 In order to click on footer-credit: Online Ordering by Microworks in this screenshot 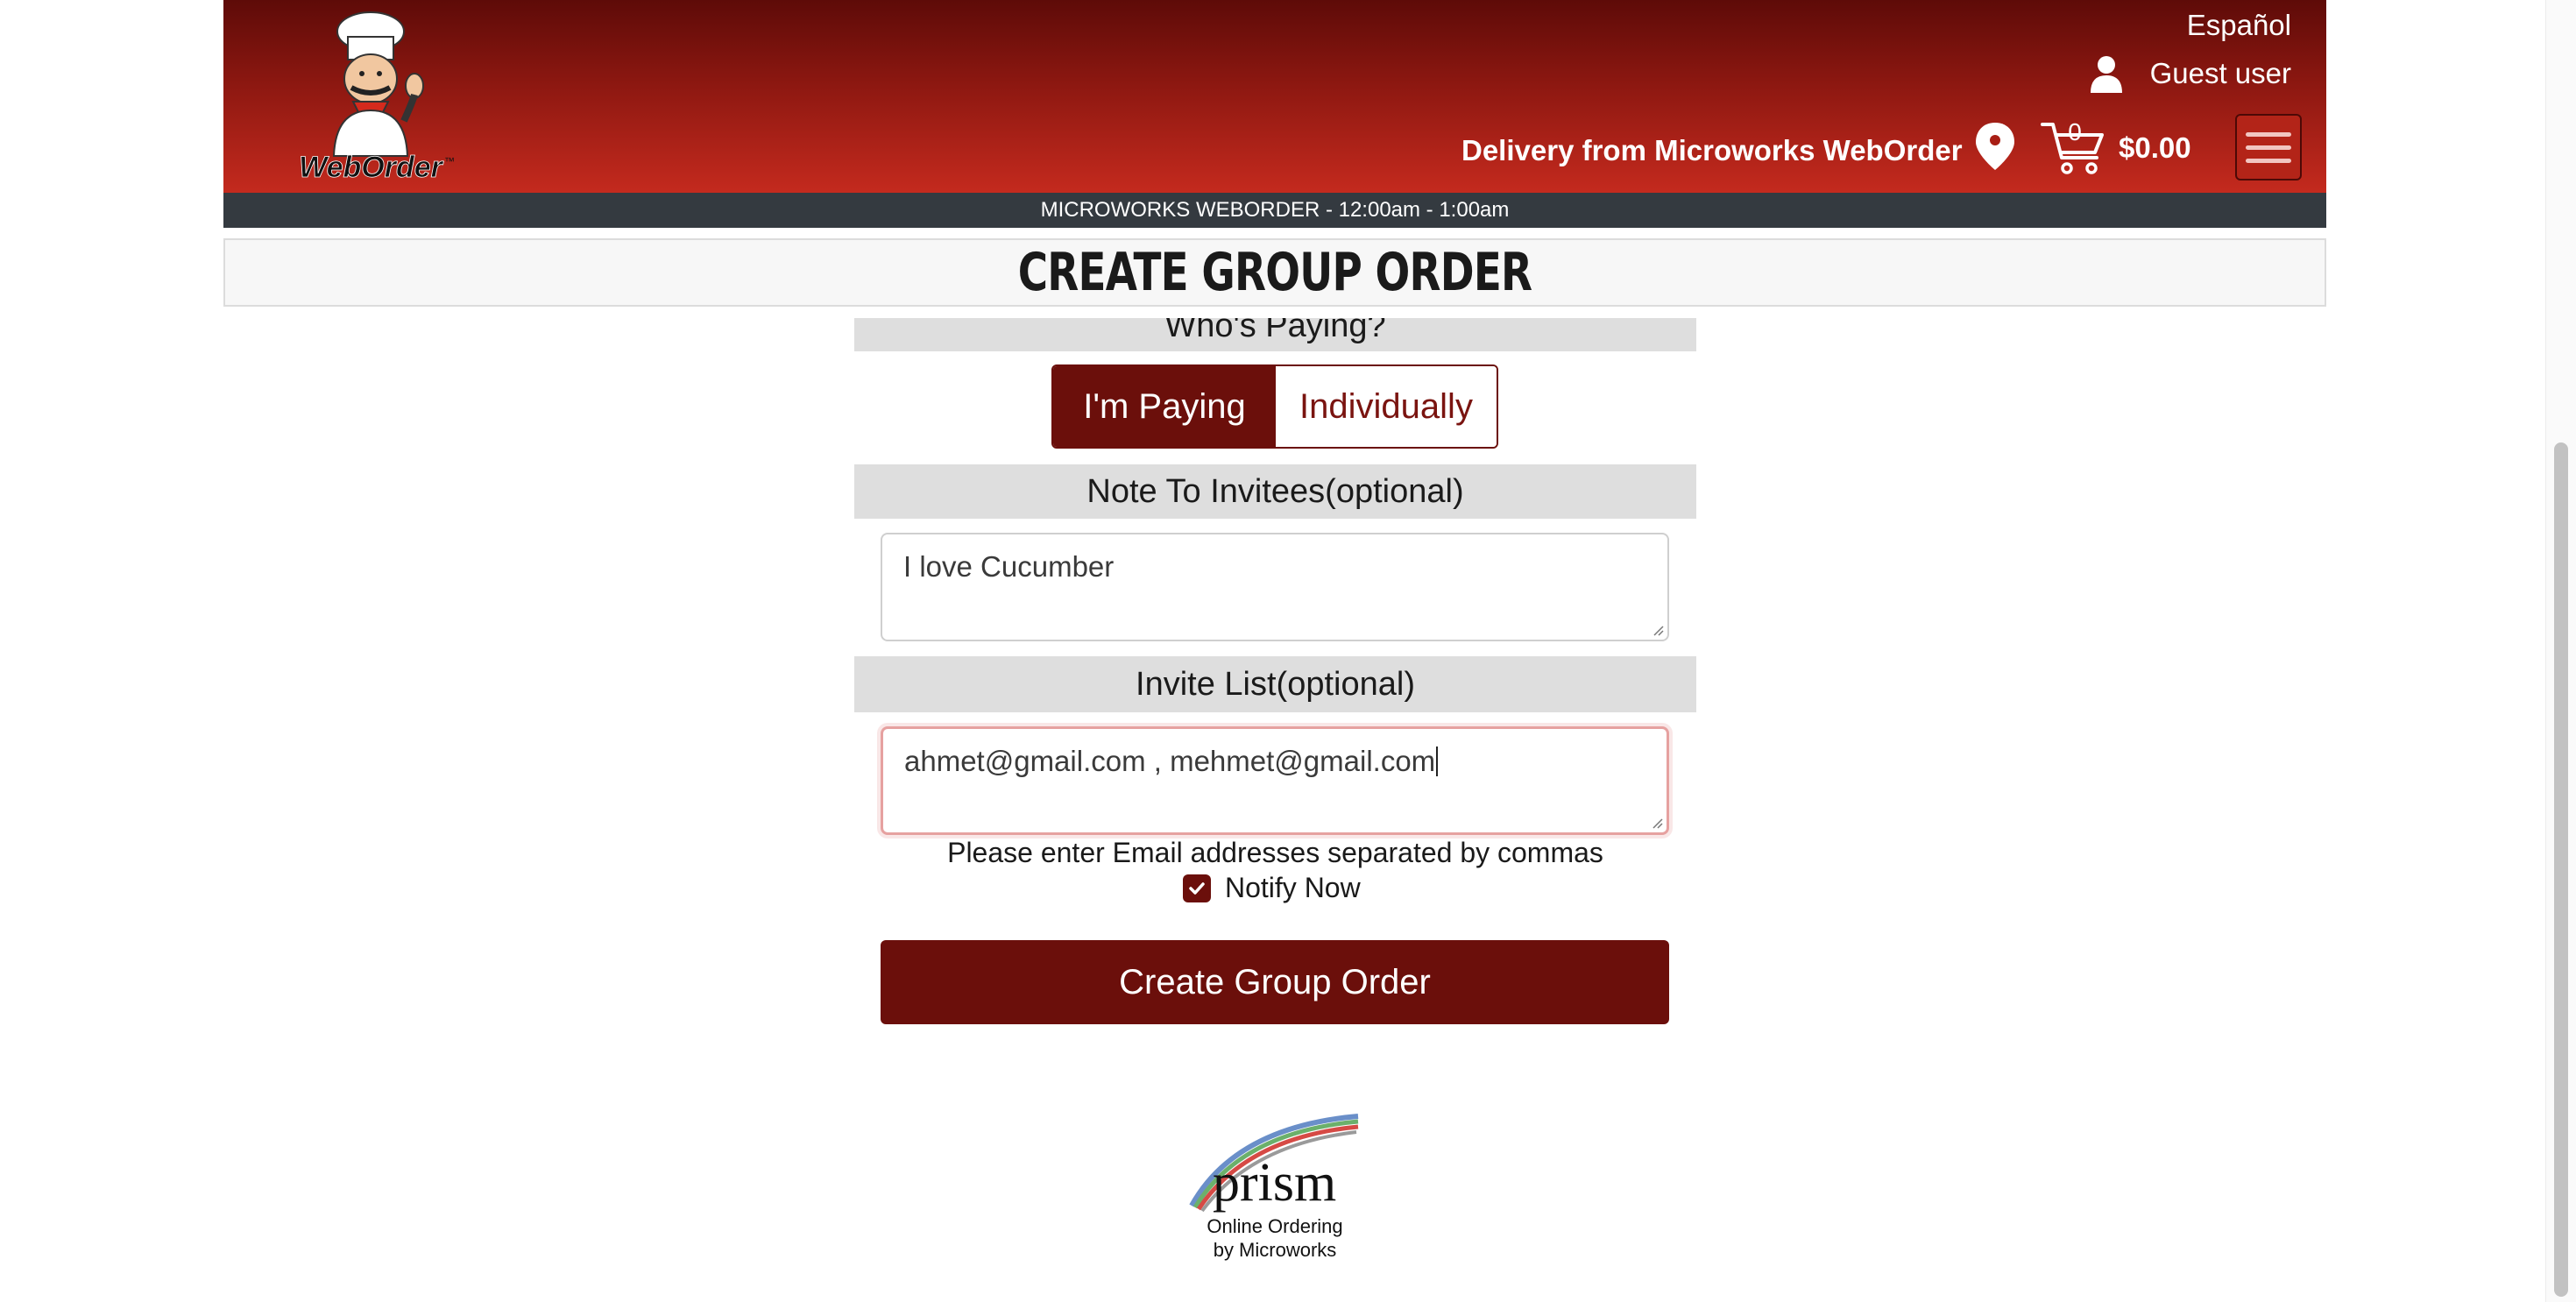, I will do `click(1275, 1238)`.